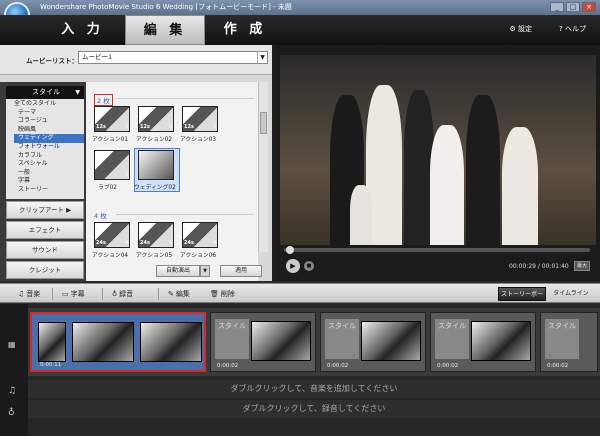 The width and height of the screenshot is (600, 436). Describe the element at coordinates (582, 266) in the screenshot. I see `fullscreen-button: 最大` at that location.